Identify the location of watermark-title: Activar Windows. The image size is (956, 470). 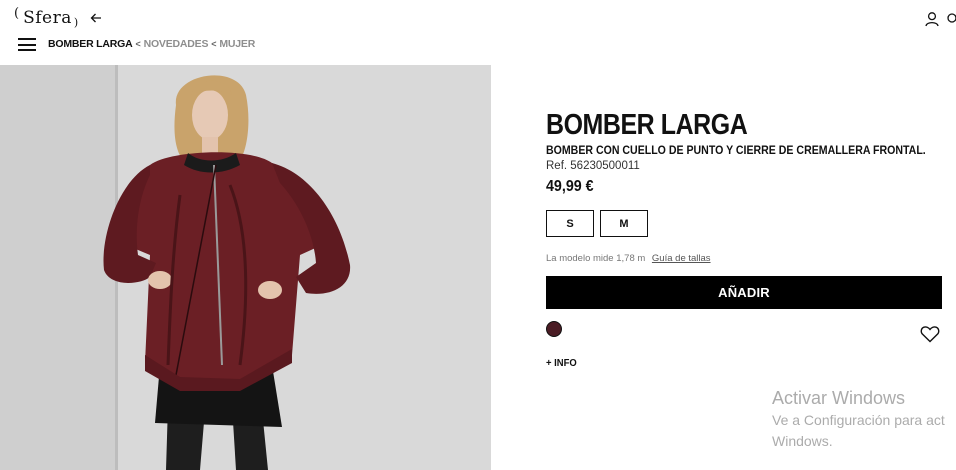
(839, 398).